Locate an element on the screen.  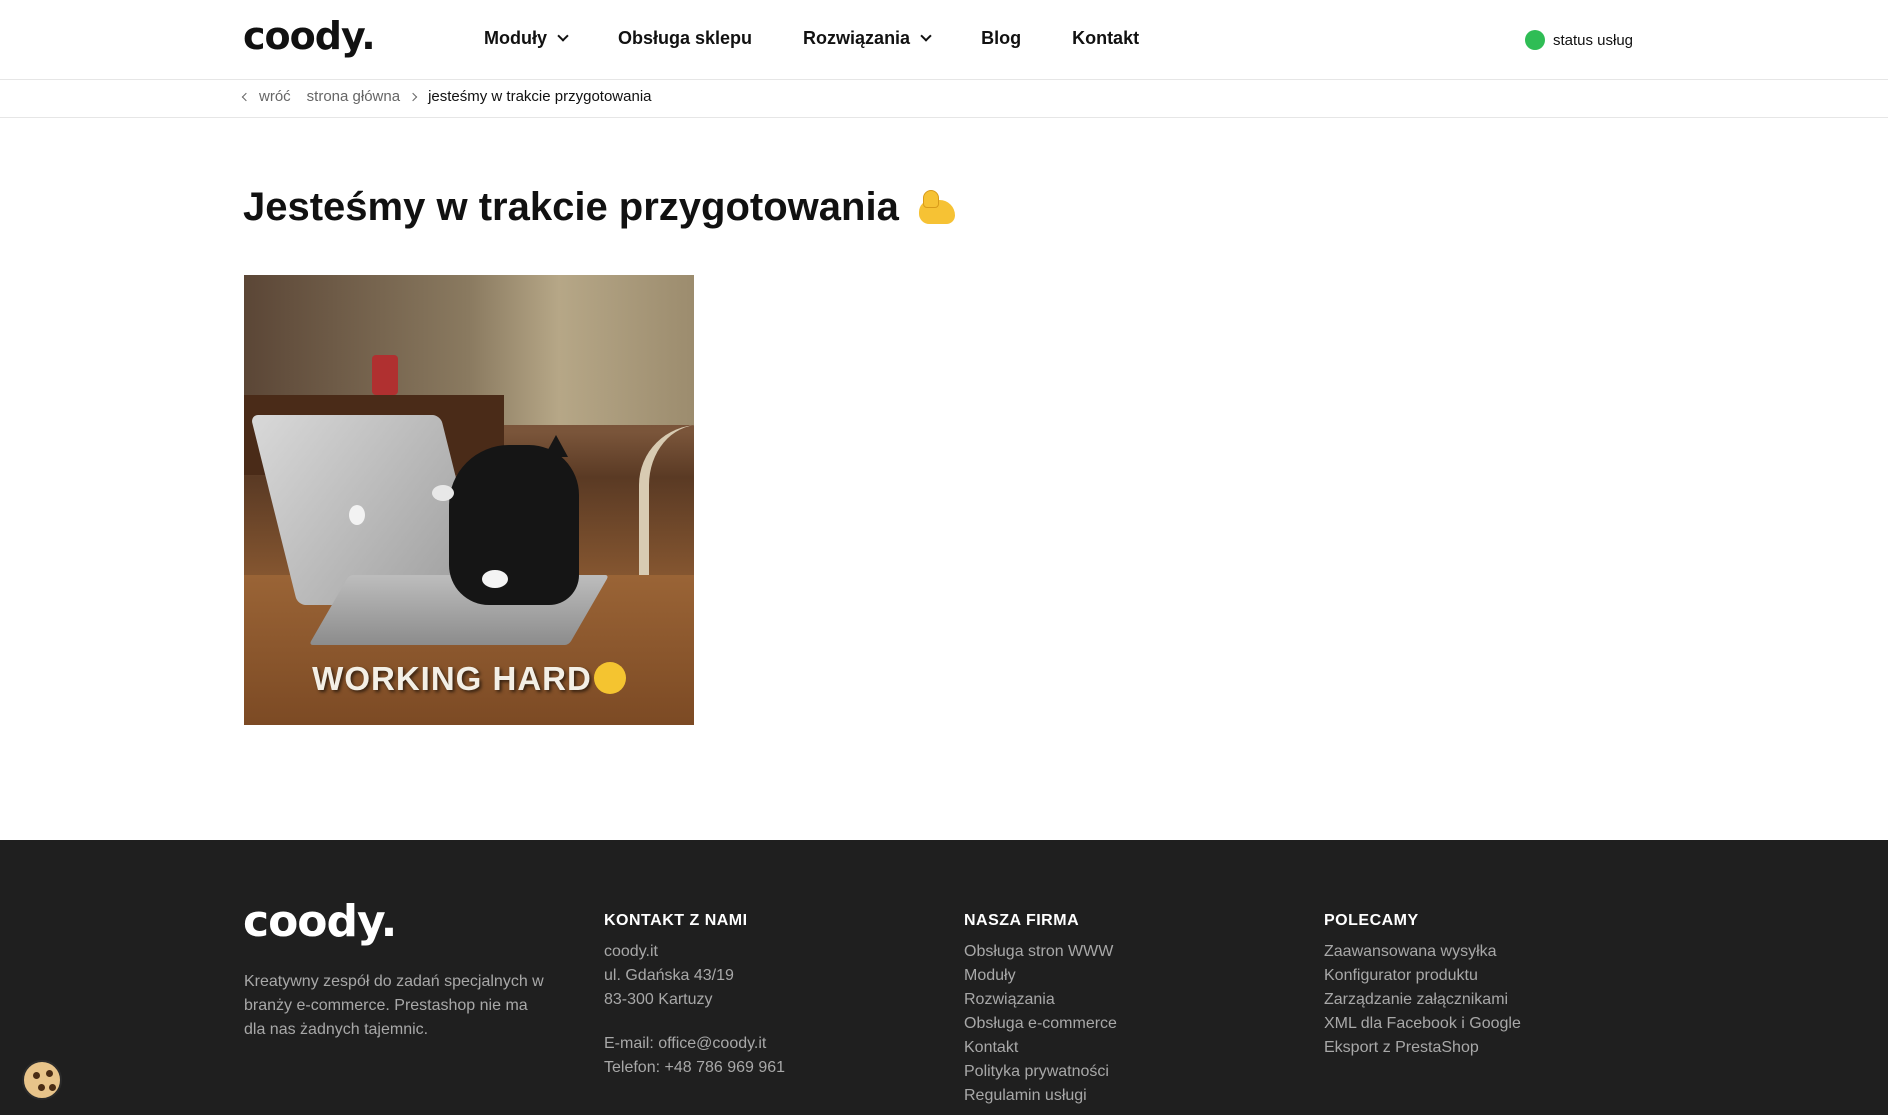
contact-site: coody.it is located at coordinates (694, 952).